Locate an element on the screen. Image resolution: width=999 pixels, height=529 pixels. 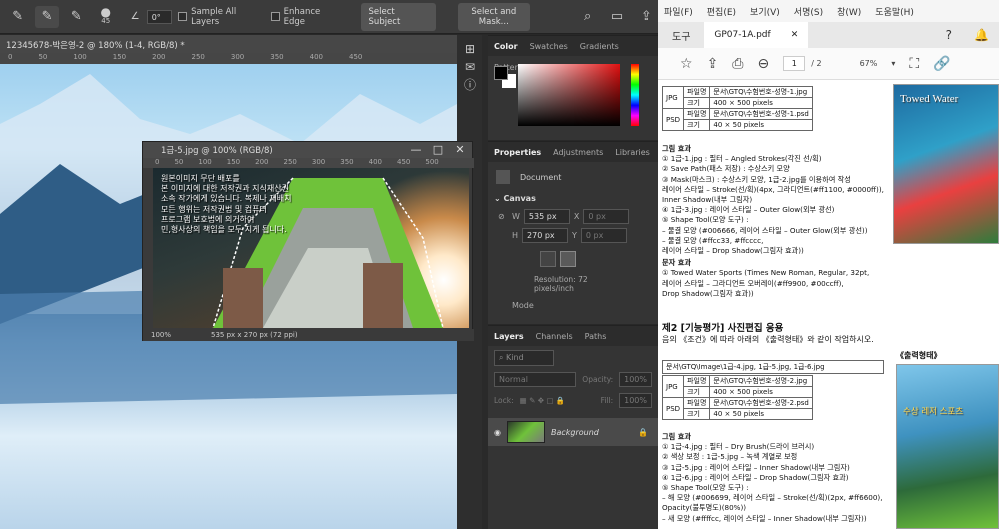
portrait-icon is located at coordinates (548, 259).